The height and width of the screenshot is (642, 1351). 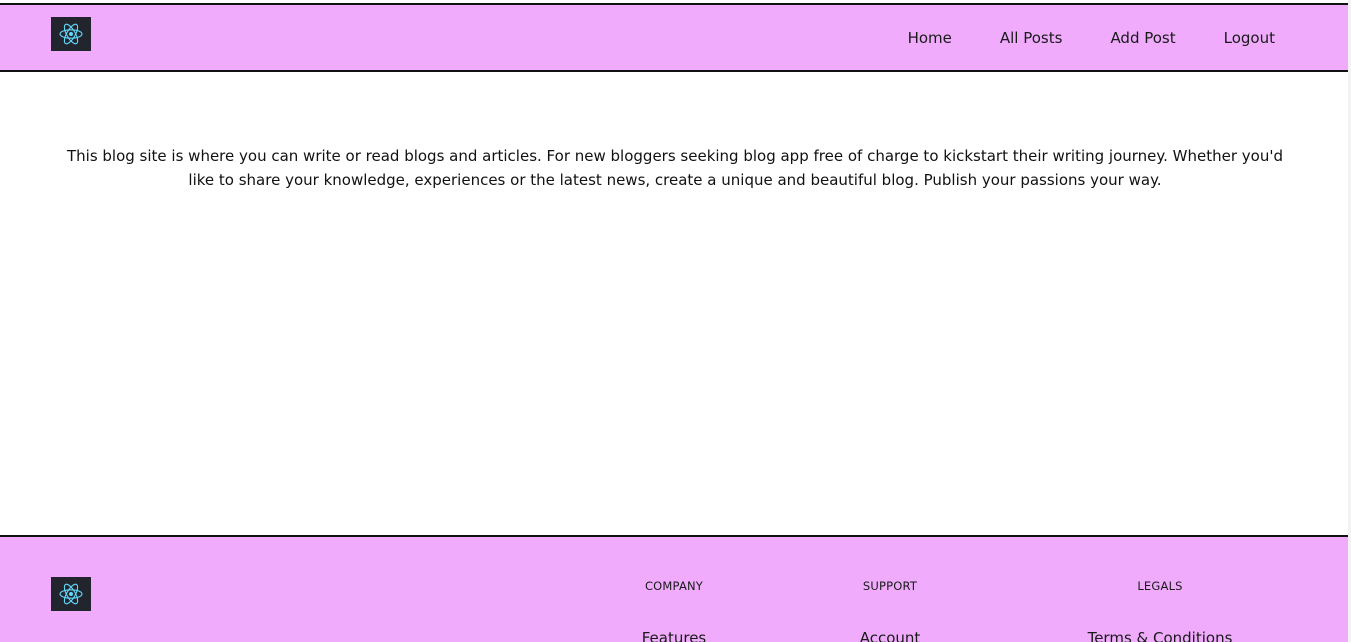 What do you see at coordinates (890, 586) in the screenshot?
I see `footer-heading-support: SUPPORT` at bounding box center [890, 586].